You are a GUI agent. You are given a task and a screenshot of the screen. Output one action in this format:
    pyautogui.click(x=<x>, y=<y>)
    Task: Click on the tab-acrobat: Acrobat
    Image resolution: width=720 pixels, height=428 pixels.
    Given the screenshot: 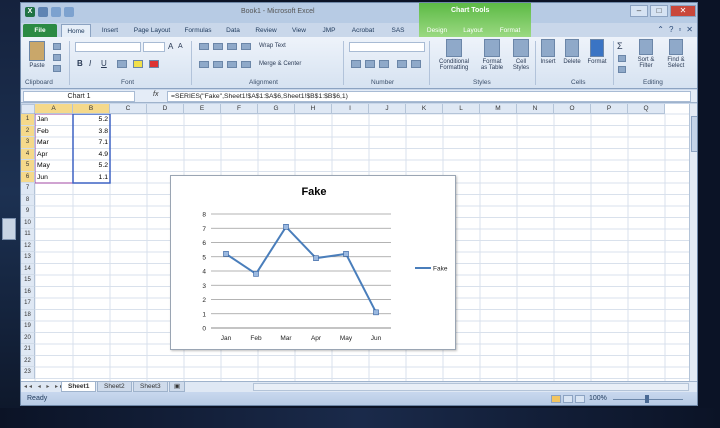 What is the action you would take?
    pyautogui.click(x=363, y=30)
    